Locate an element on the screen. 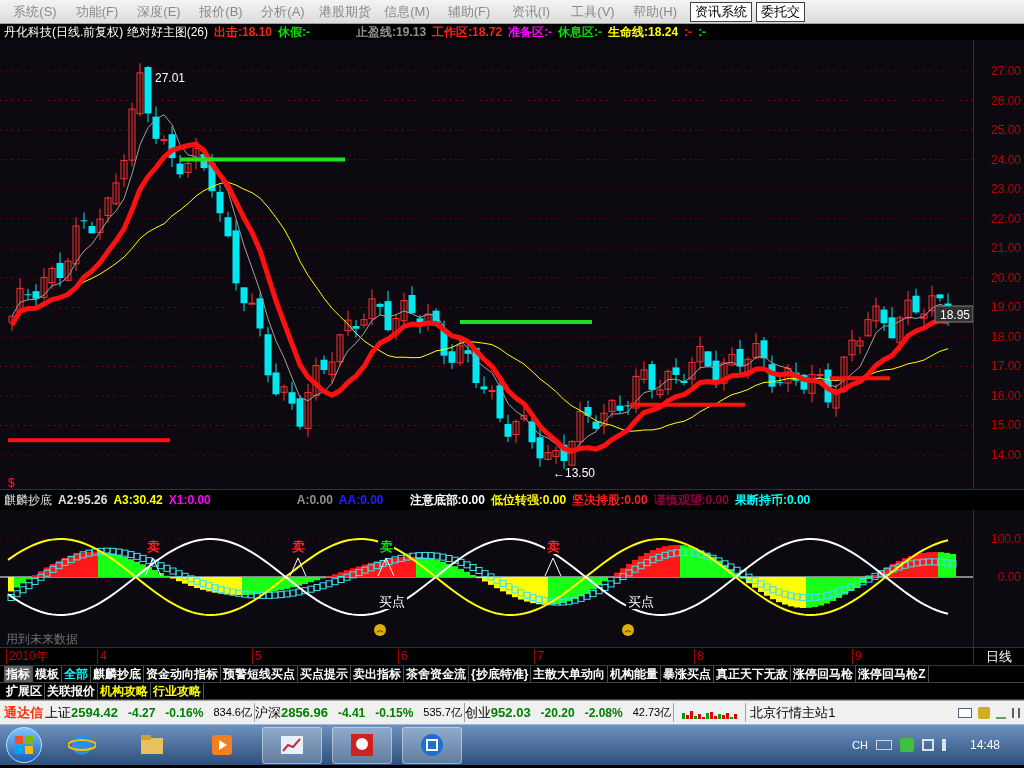 The image size is (1024, 768). toolbar-button: 资讯系统 is located at coordinates (721, 11).